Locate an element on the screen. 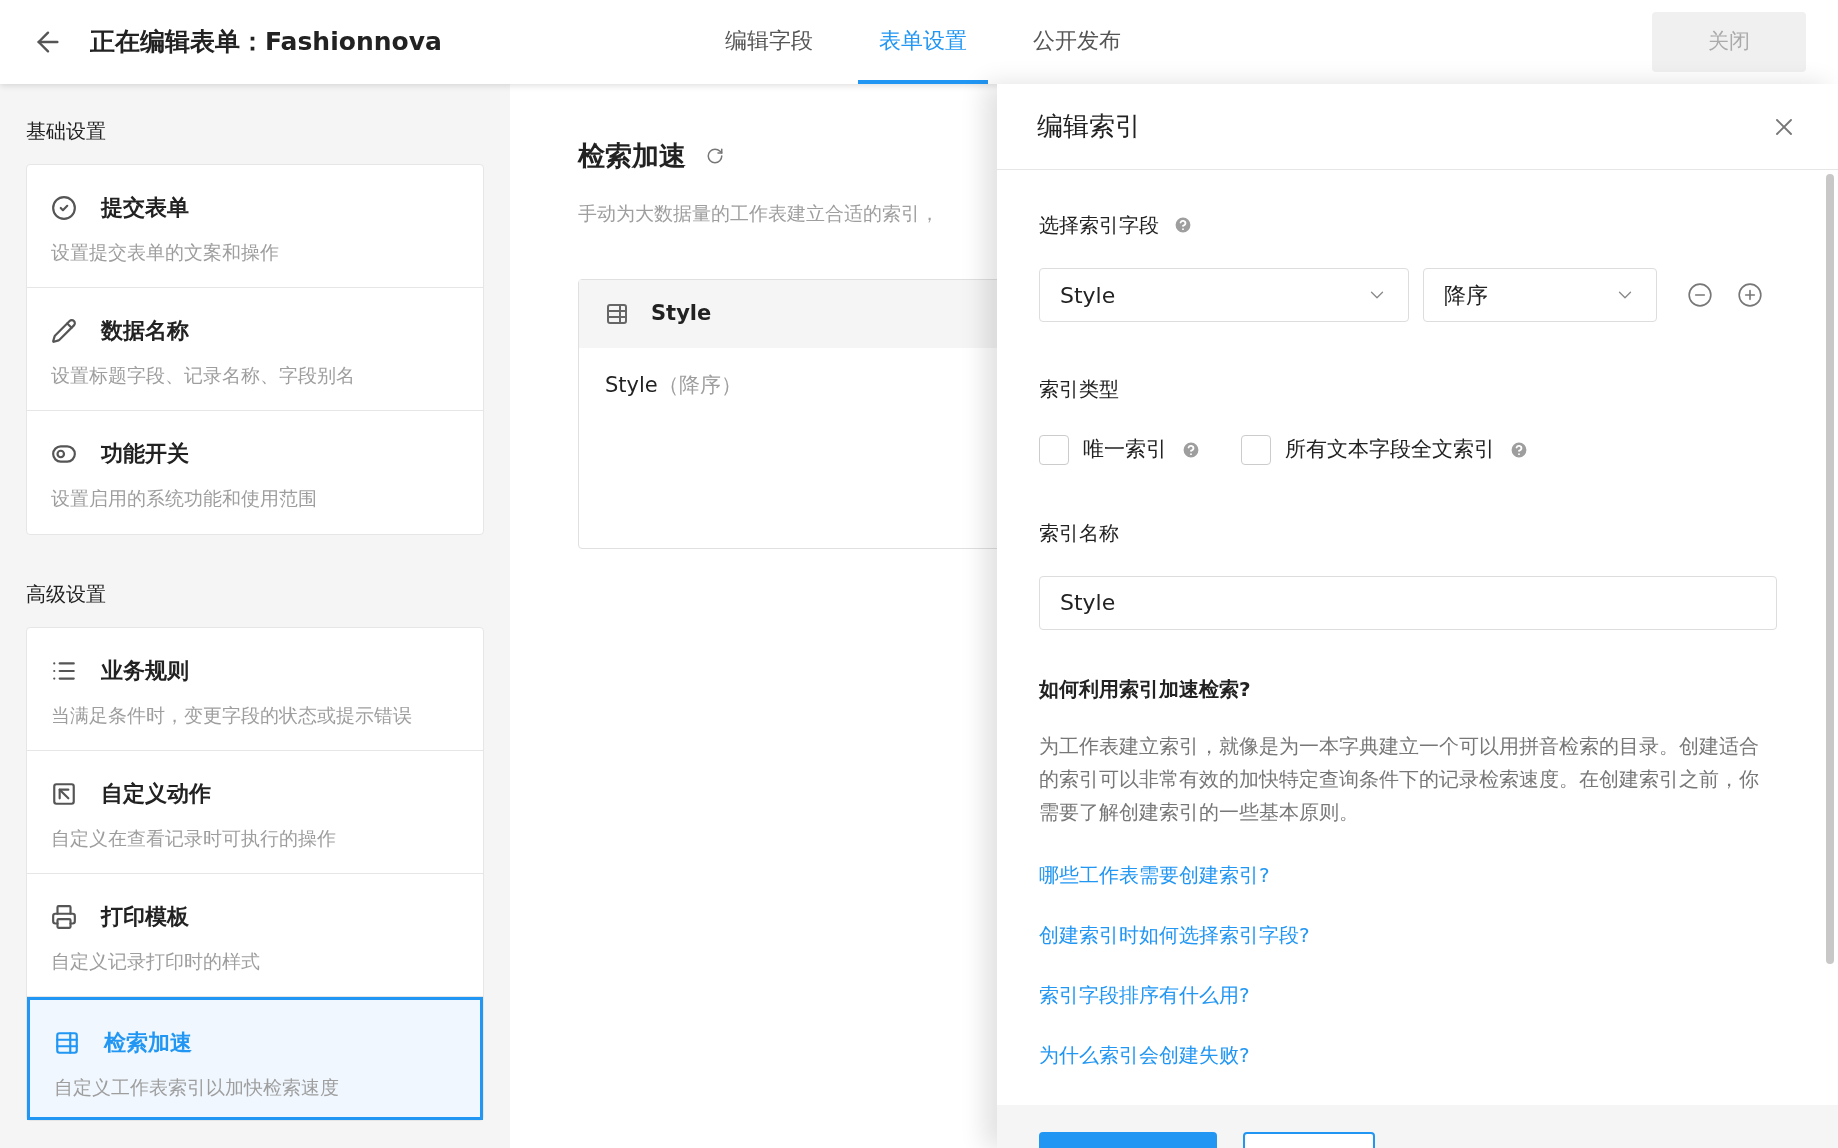 This screenshot has height=1148, width=1838. check-circle-icon is located at coordinates (64, 207).